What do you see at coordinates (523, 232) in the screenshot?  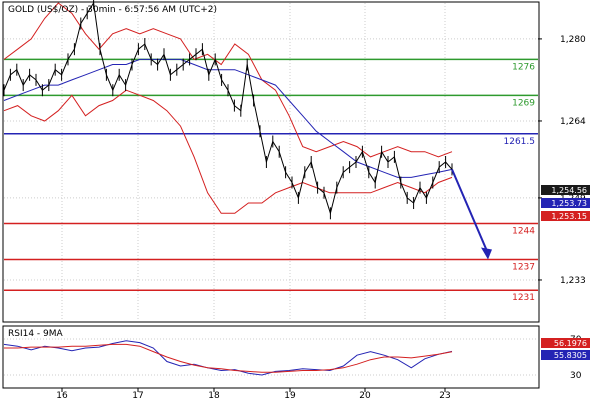 I see `level-label: 1244` at bounding box center [523, 232].